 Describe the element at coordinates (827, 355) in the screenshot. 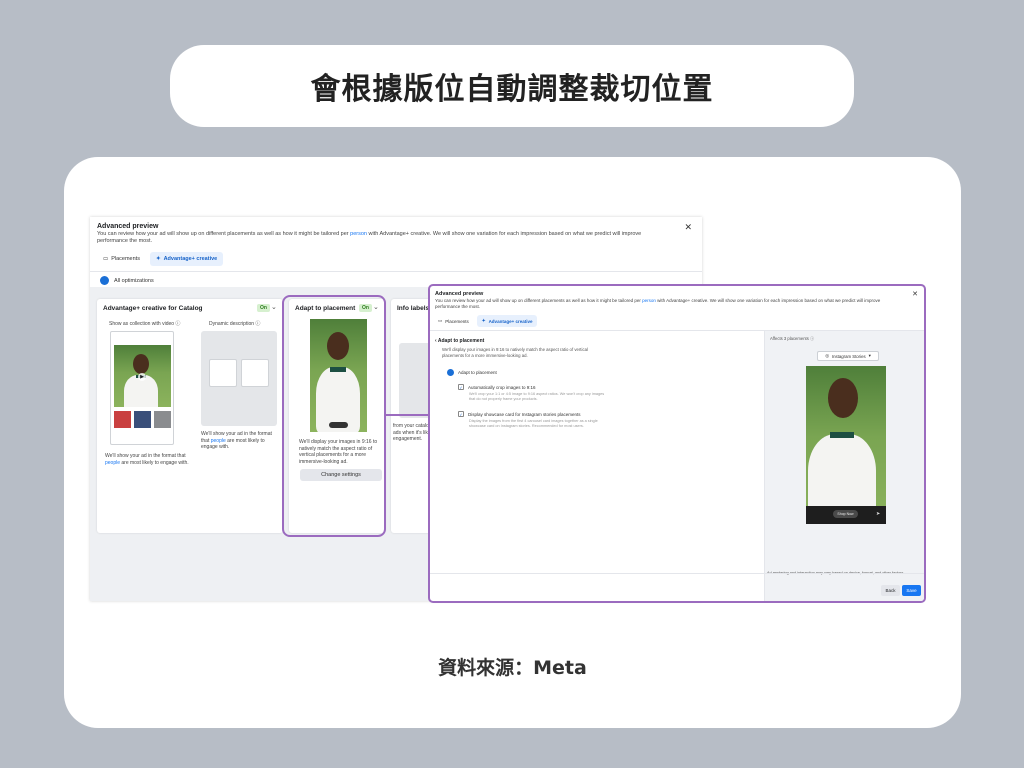

I see `instagram-icon: ◎` at that location.